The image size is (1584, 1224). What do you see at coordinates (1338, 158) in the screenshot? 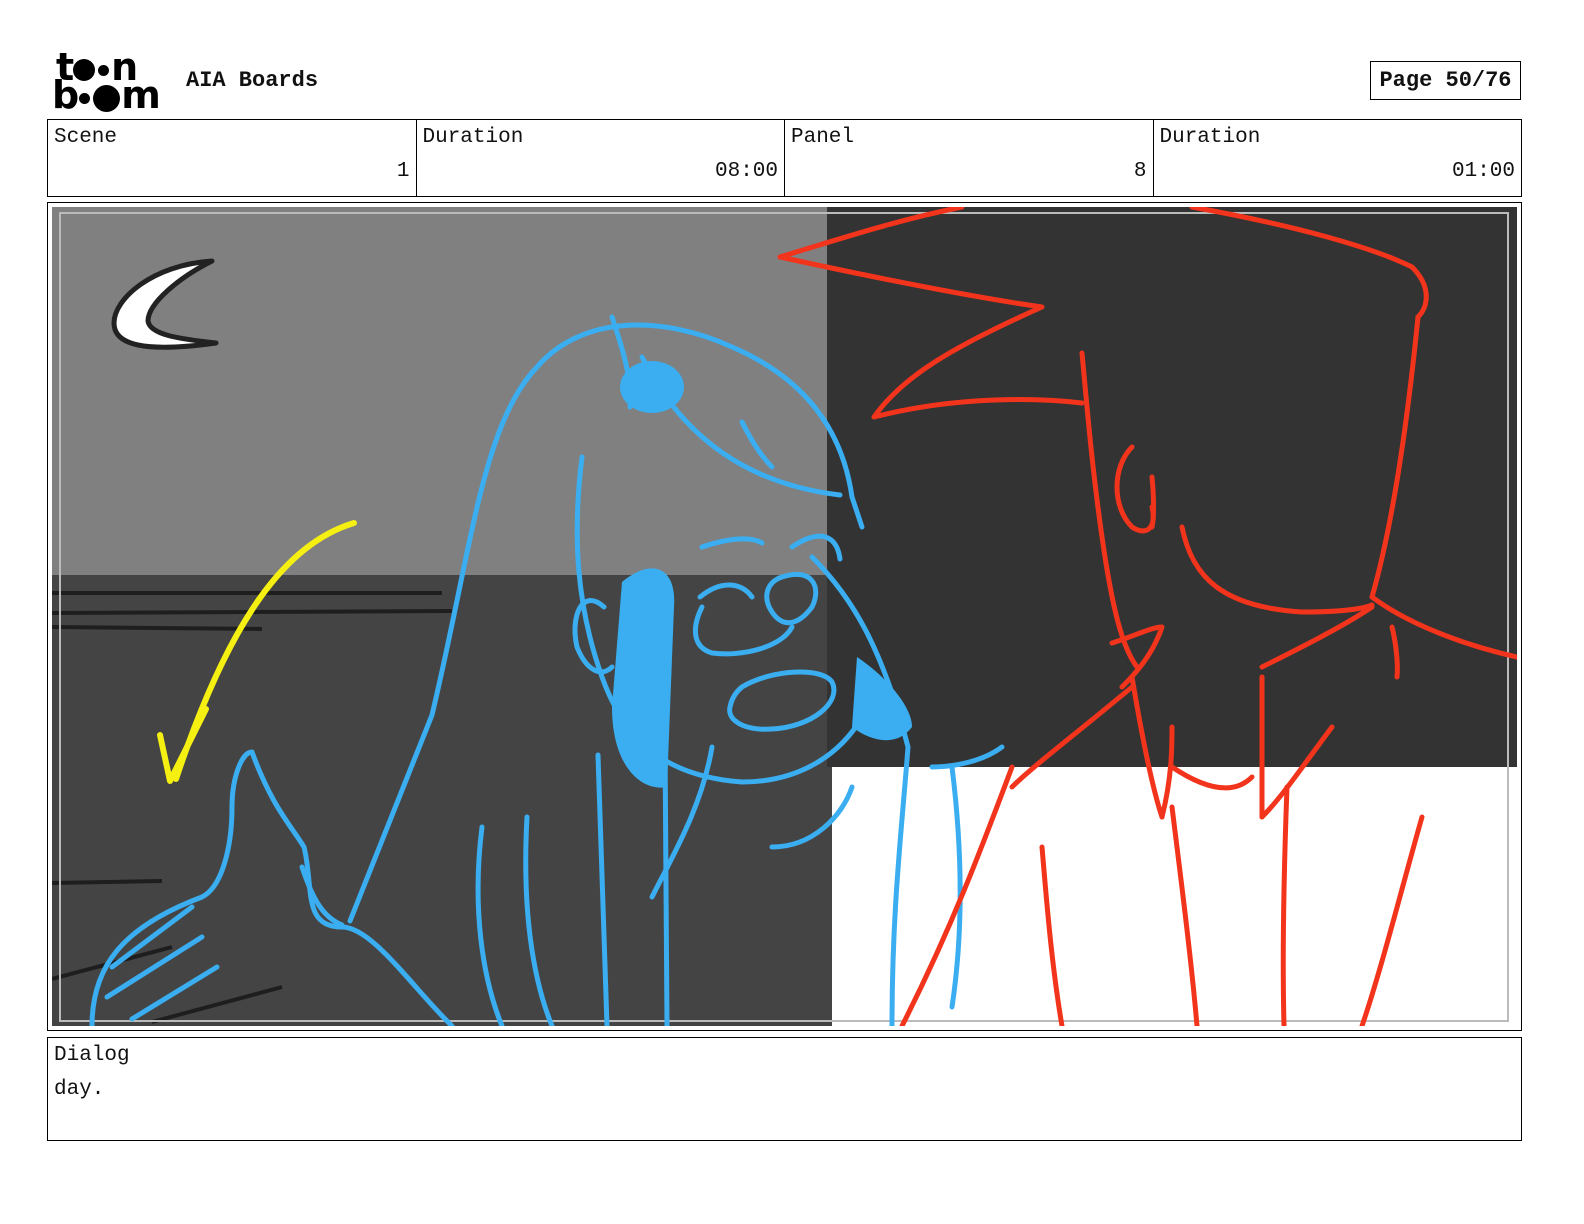
I see `panel-duration-cell: Duration 01:00` at bounding box center [1338, 158].